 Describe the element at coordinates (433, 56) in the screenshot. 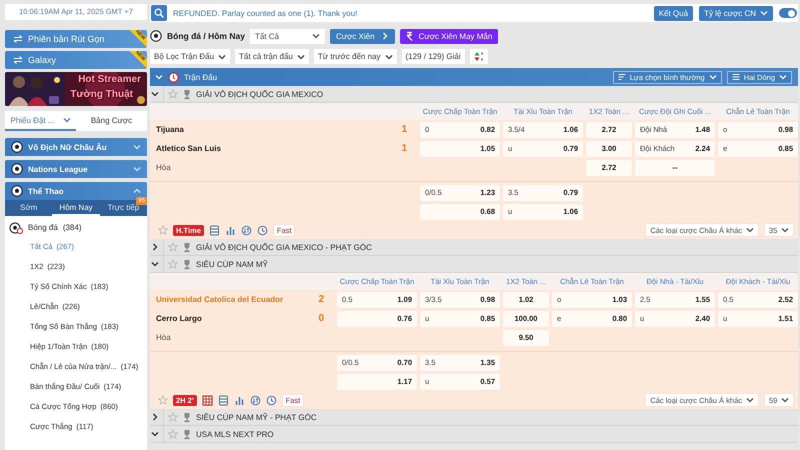

I see `filter-button: (129 / 129) Giải` at that location.